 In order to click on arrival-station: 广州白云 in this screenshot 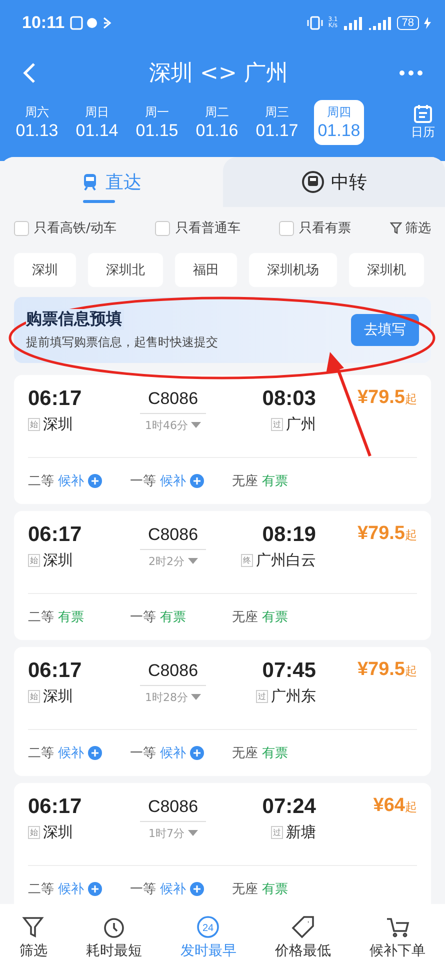, I will do `click(286, 560)`.